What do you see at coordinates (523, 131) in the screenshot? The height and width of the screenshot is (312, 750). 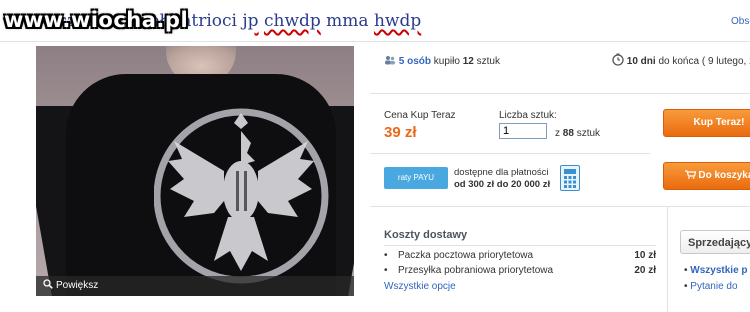 I see `quantity-input` at bounding box center [523, 131].